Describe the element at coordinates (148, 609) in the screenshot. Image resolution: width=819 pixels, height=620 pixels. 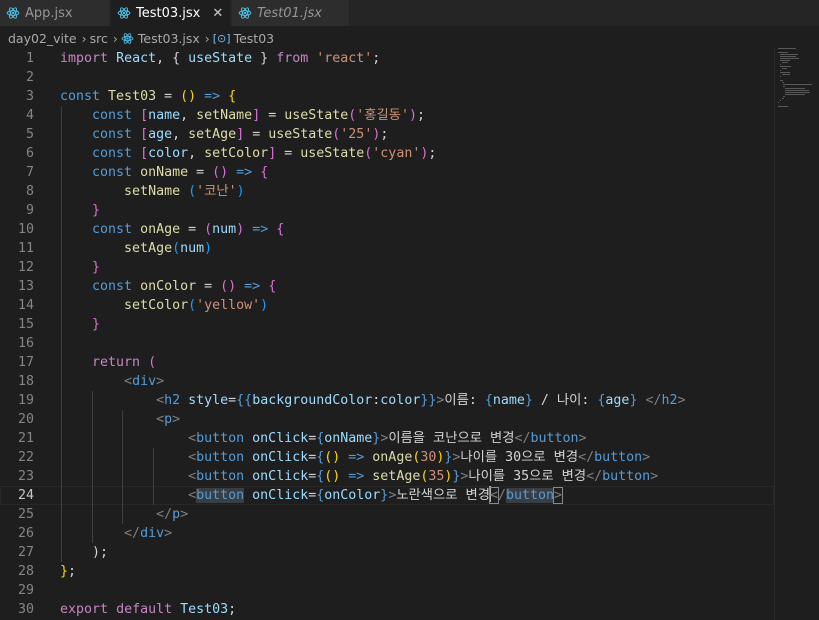
I see `code-text: export default Test03;` at that location.